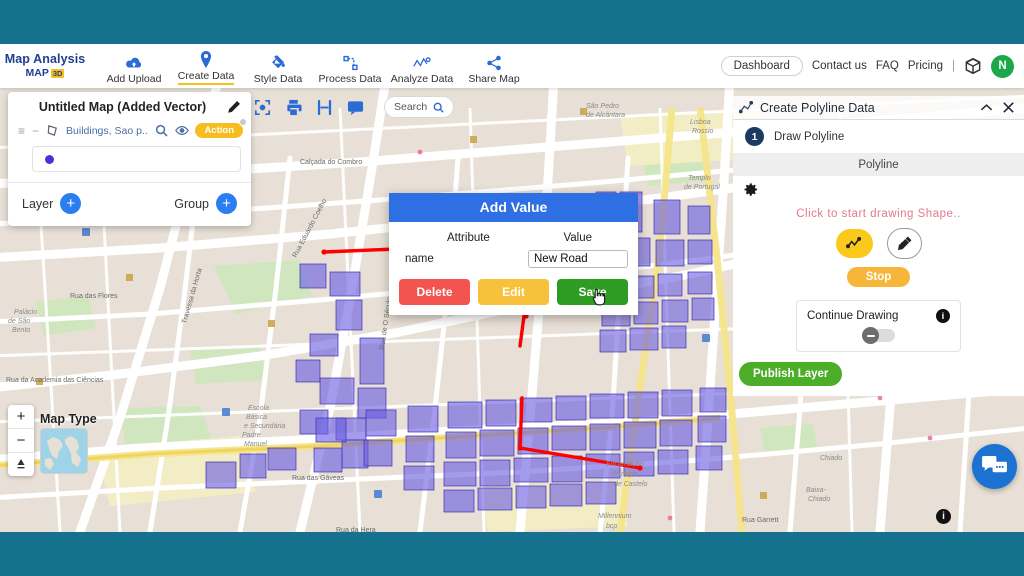 The height and width of the screenshot is (576, 1024). What do you see at coordinates (129, 204) in the screenshot?
I see `layer-panel-footer: Layer + Group +` at bounding box center [129, 204].